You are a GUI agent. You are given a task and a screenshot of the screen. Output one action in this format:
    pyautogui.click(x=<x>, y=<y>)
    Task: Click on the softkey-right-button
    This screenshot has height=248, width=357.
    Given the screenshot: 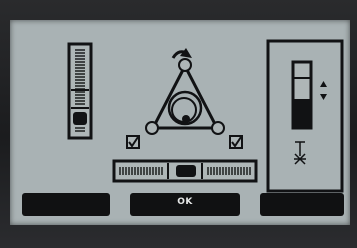 What is the action you would take?
    pyautogui.click(x=302, y=204)
    